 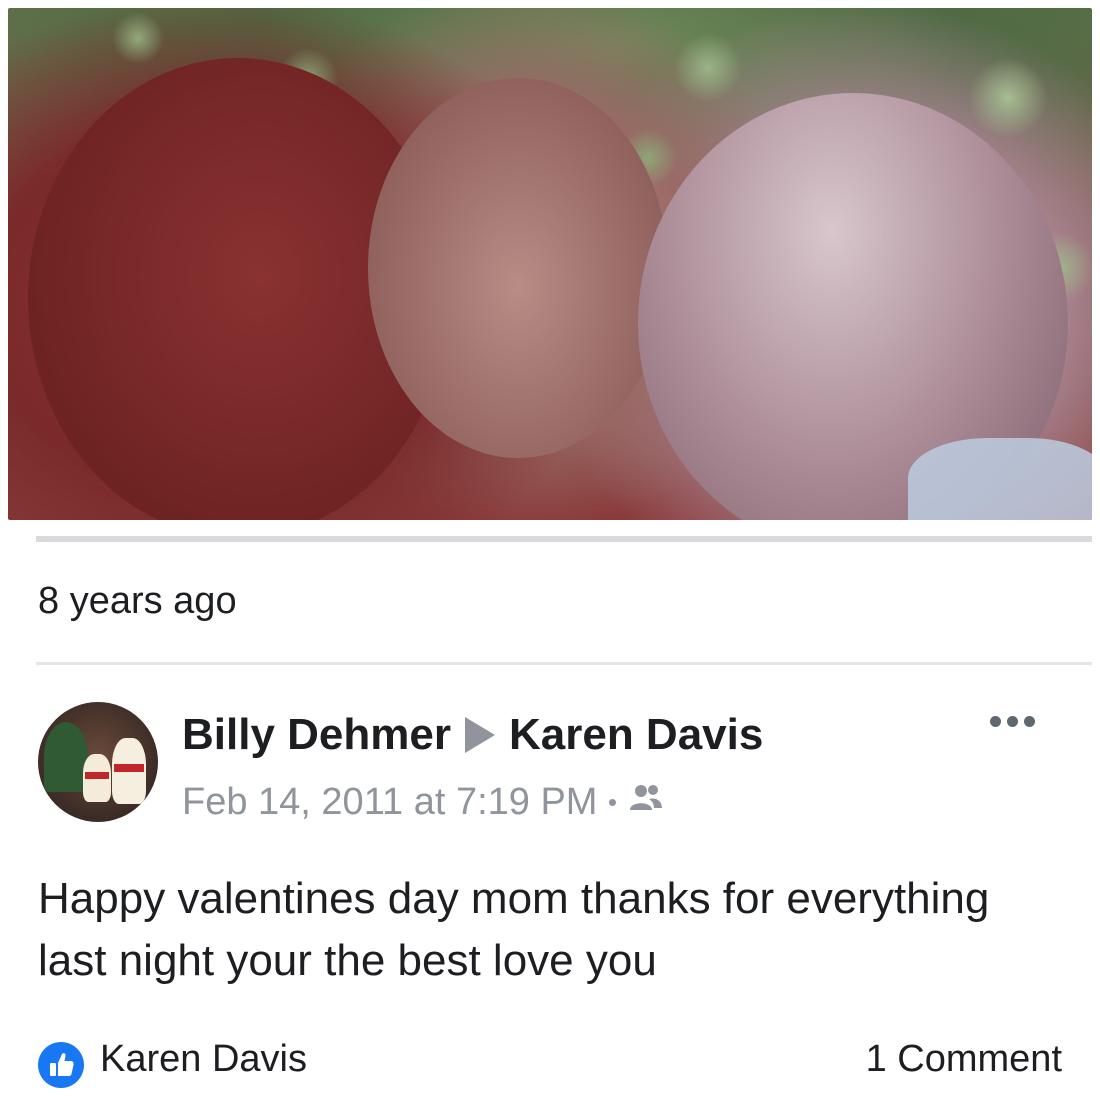 I want to click on photo-person-center, so click(x=518, y=268).